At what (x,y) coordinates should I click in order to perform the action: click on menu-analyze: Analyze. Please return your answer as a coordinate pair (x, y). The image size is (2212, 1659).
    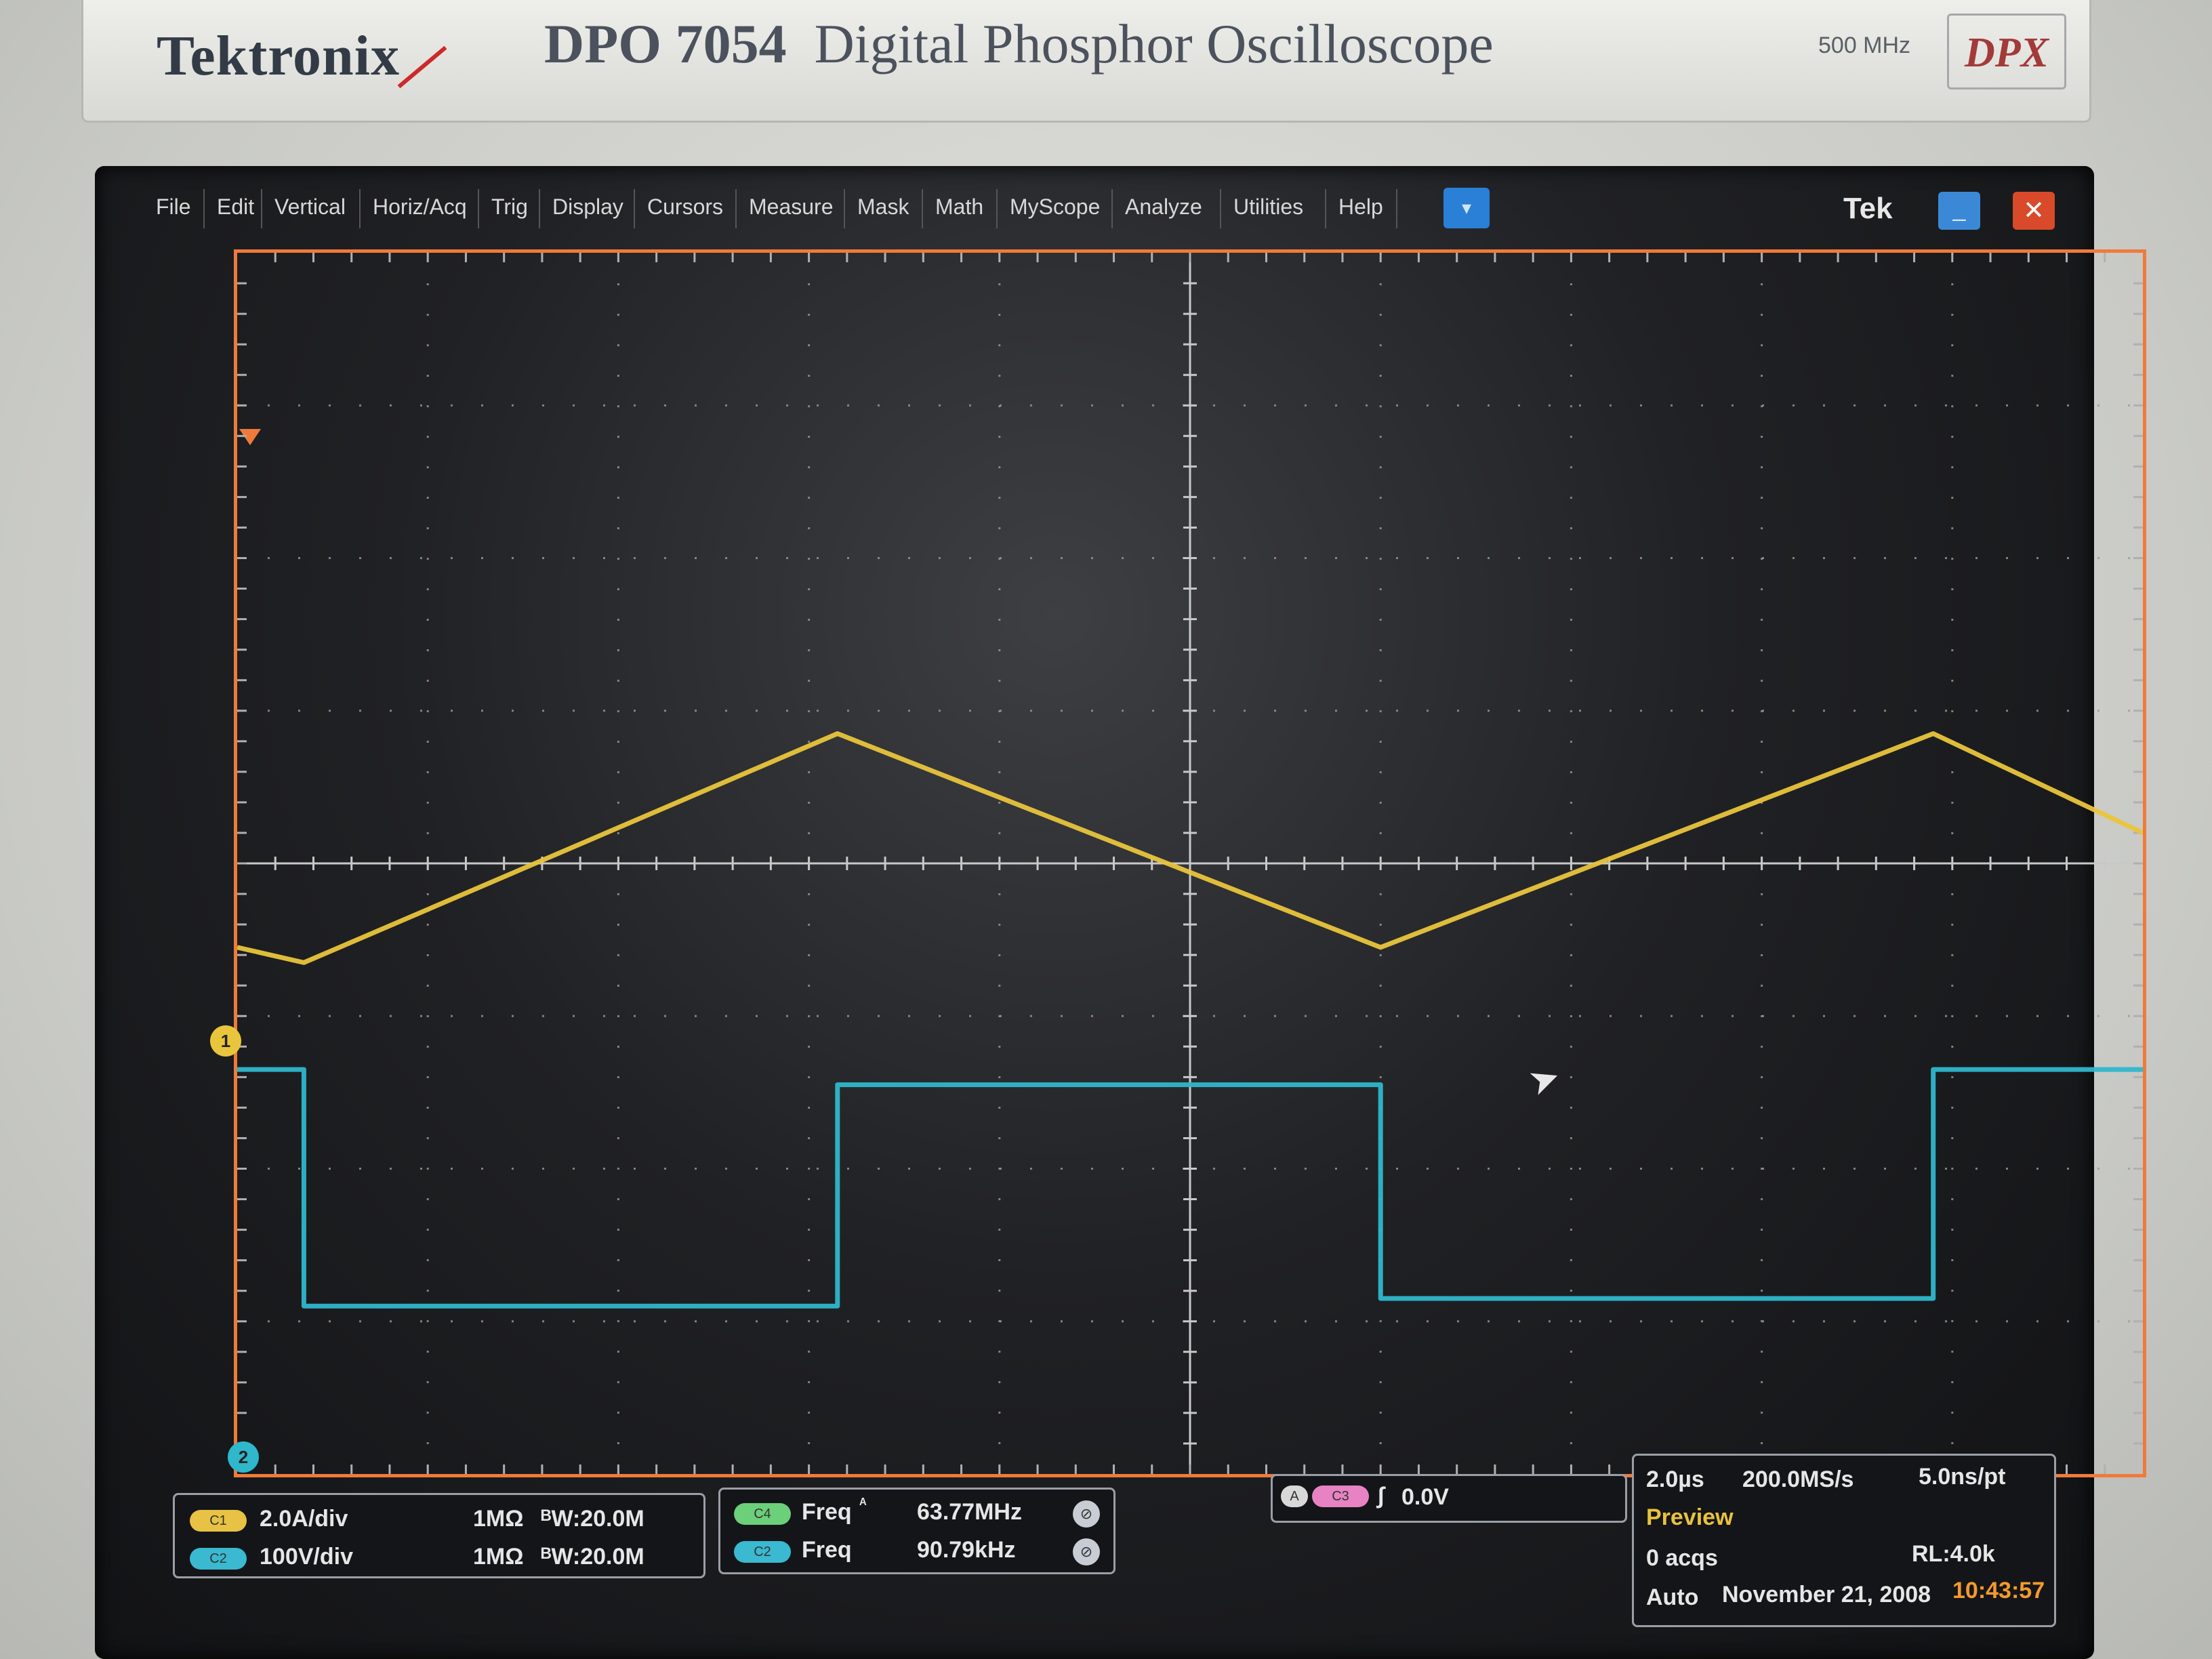
    Looking at the image, I should click on (1163, 207).